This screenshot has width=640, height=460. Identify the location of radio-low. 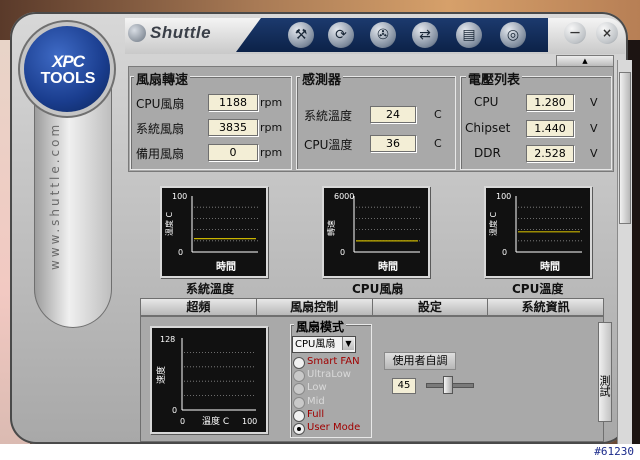
(299, 389).